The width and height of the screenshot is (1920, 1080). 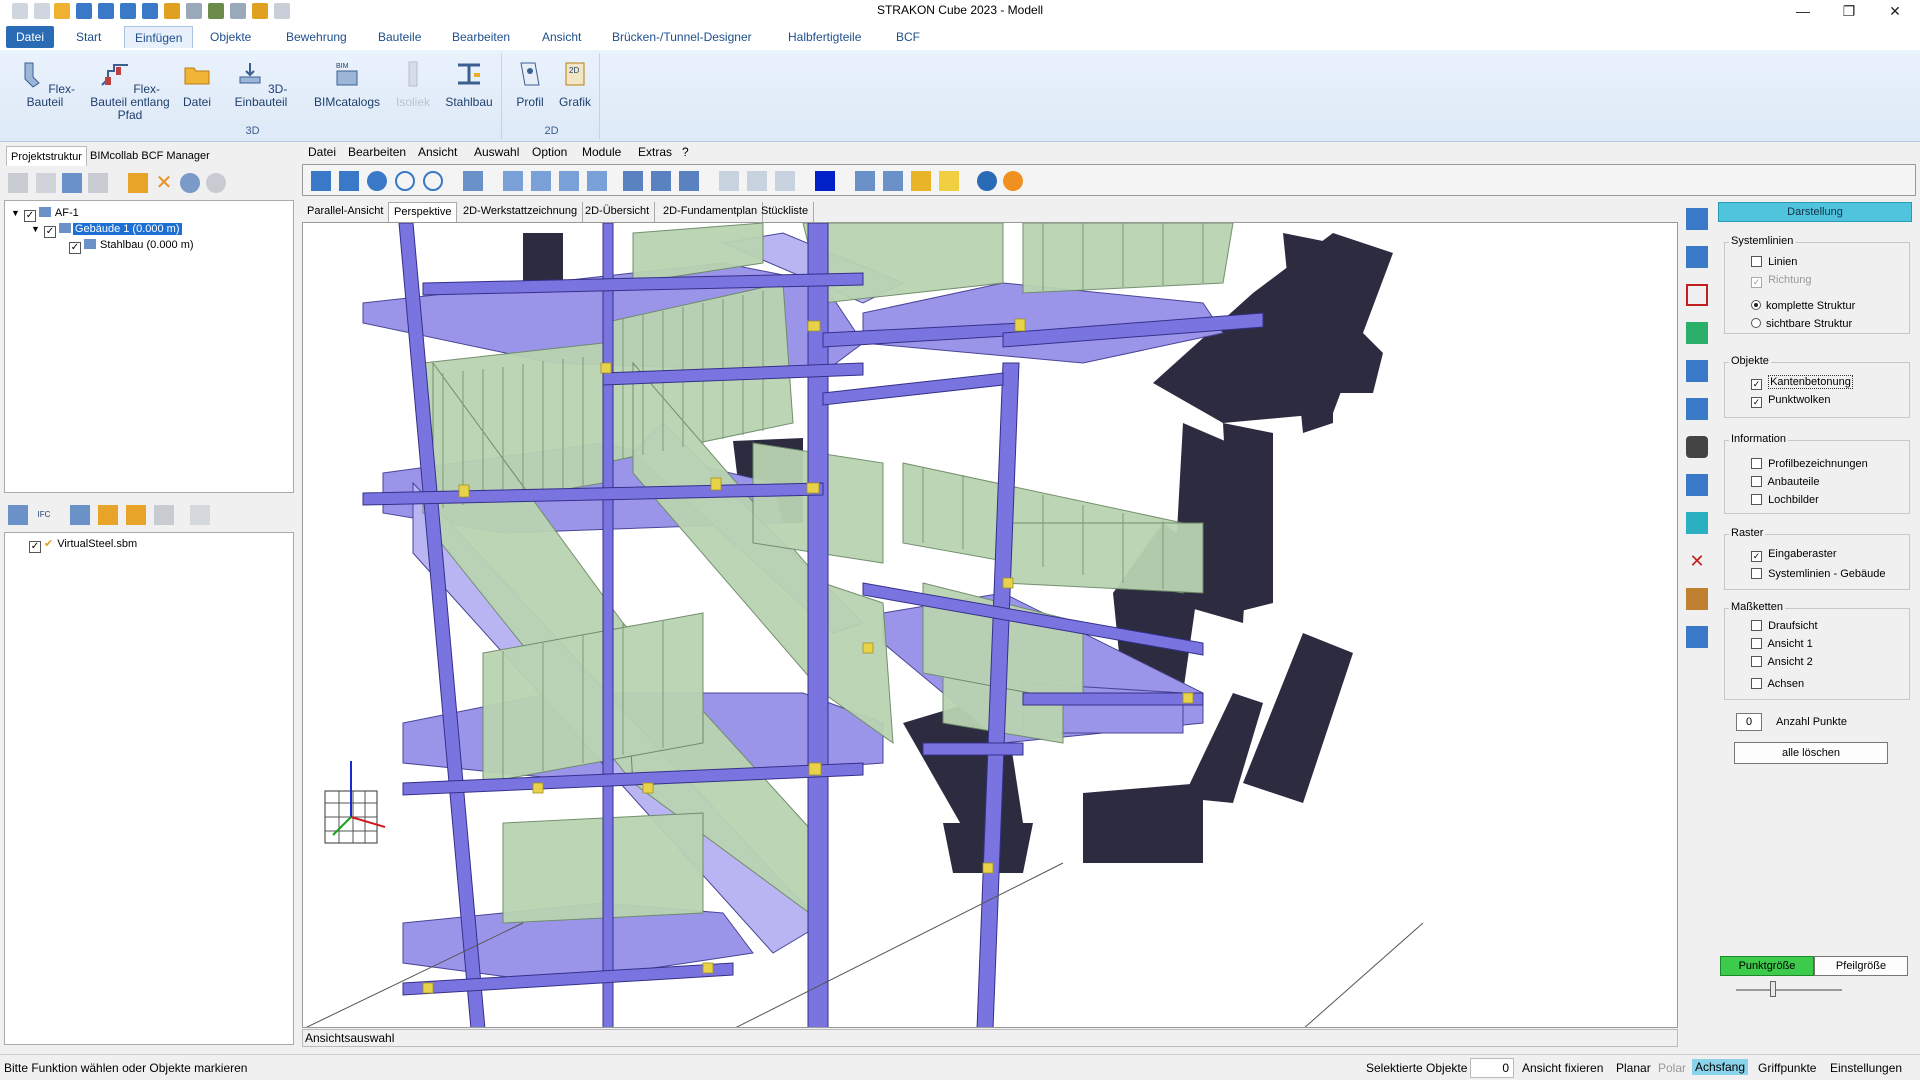 What do you see at coordinates (80, 515) in the screenshot?
I see `sync-icon` at bounding box center [80, 515].